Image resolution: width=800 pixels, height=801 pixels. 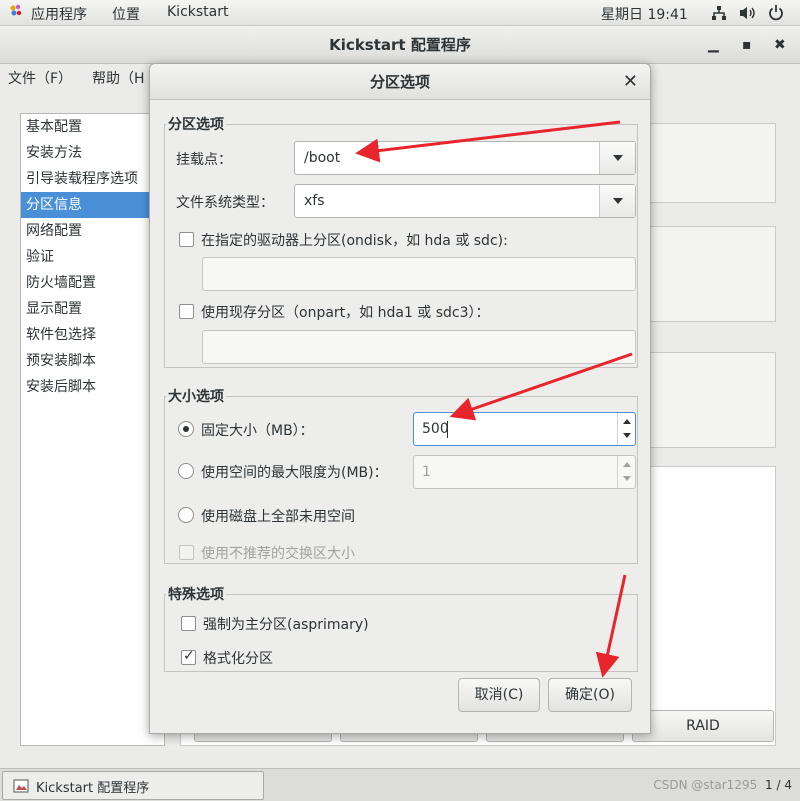 What do you see at coordinates (92, 231) in the screenshot?
I see `sidebar-item: 网络配置` at bounding box center [92, 231].